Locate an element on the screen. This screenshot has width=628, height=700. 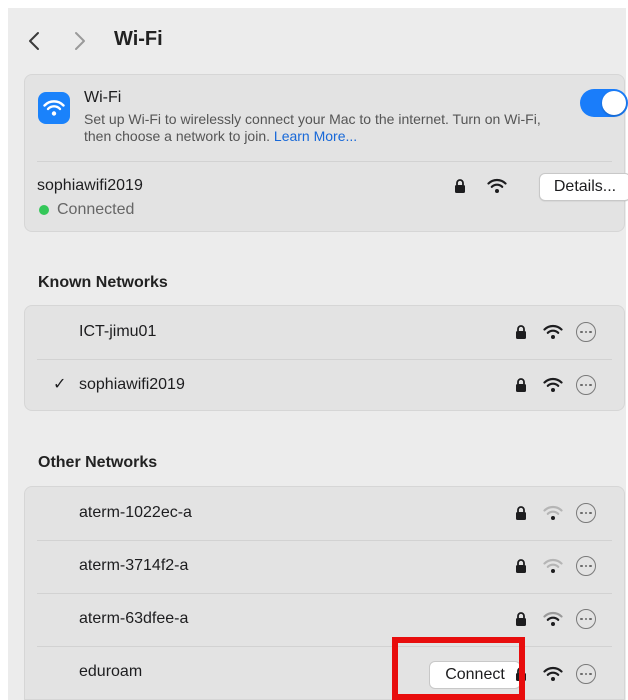
network-name: ICT-jimu01 is located at coordinates (118, 331).